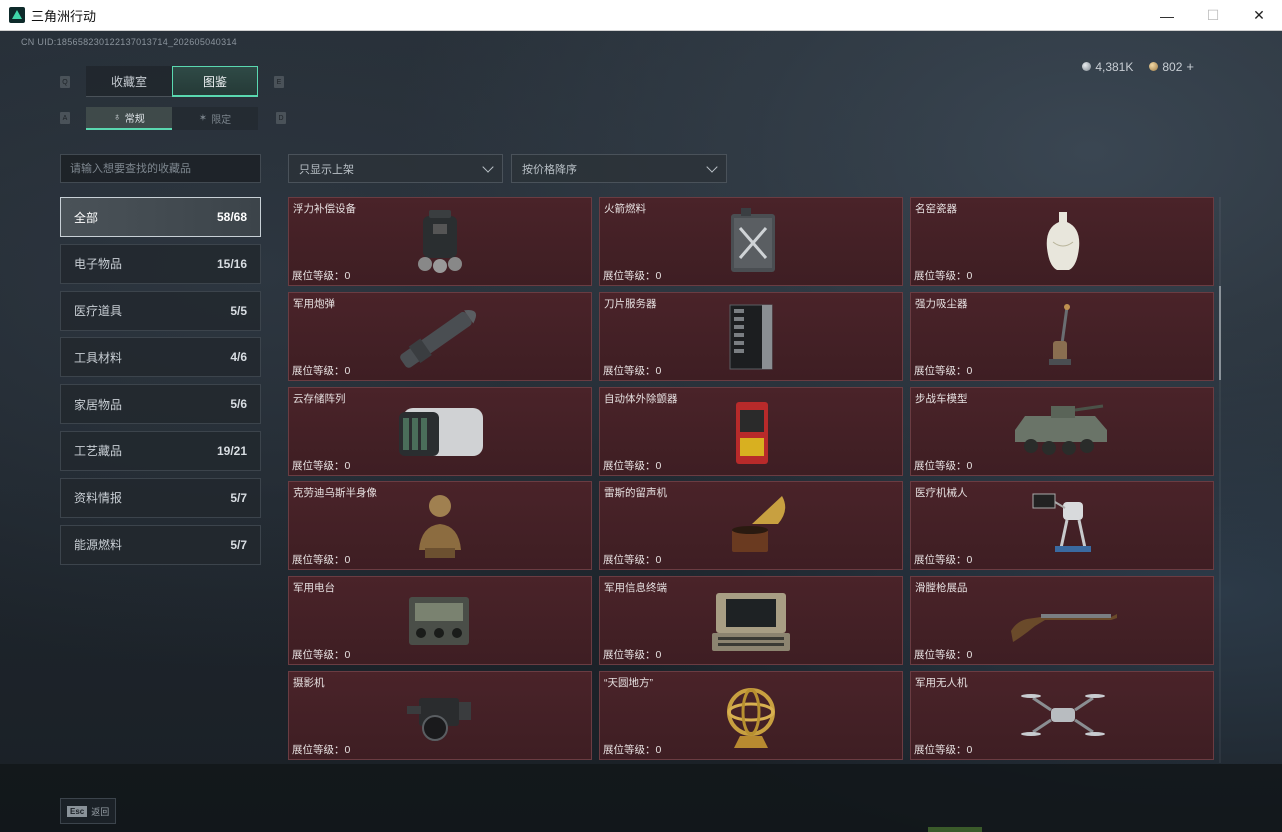 This screenshot has width=1282, height=832. What do you see at coordinates (238, 310) in the screenshot?
I see `category-count: 5/5` at bounding box center [238, 310].